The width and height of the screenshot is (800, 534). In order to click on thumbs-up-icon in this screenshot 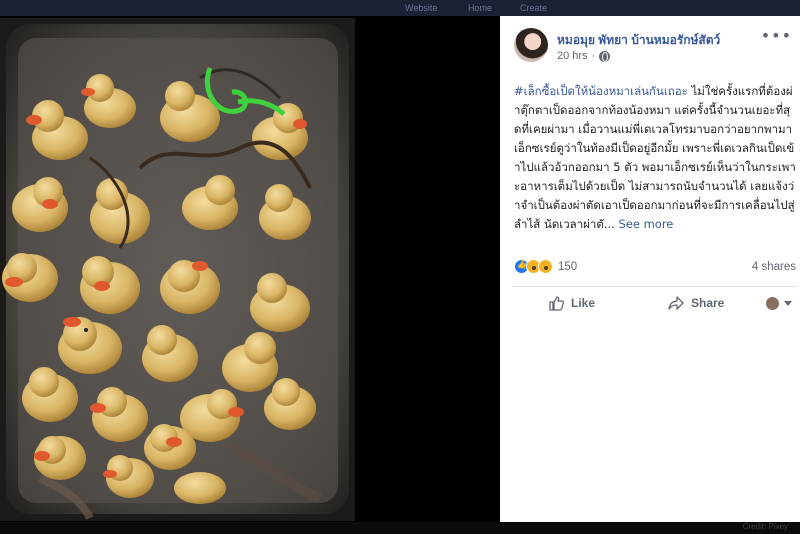, I will do `click(556, 303)`.